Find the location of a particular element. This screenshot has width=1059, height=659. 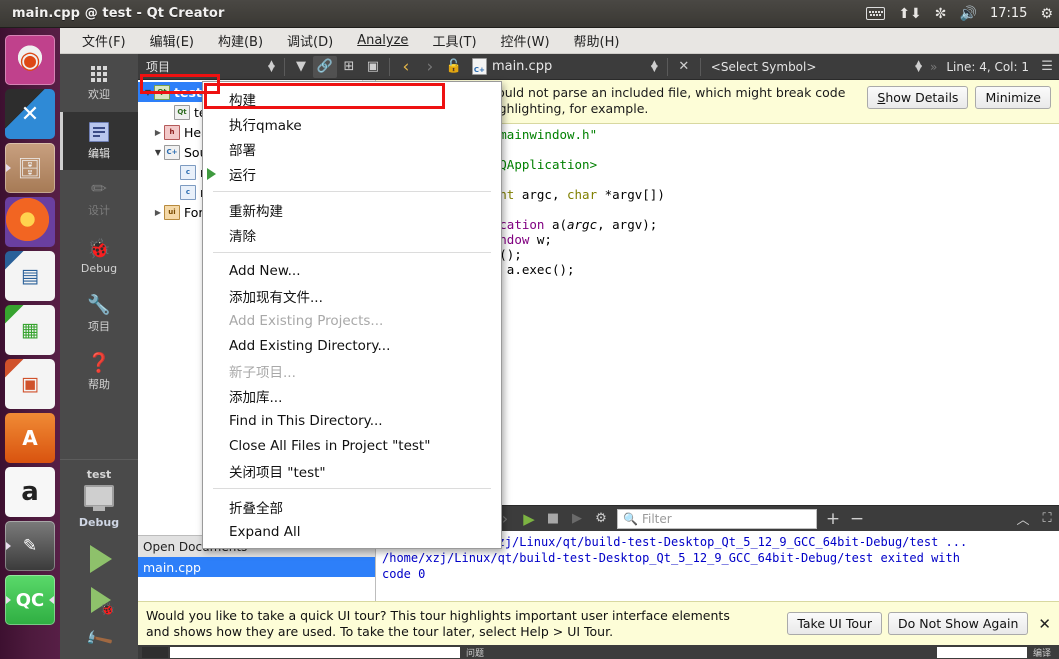

zoom-in-button: + is located at coordinates (833, 519).